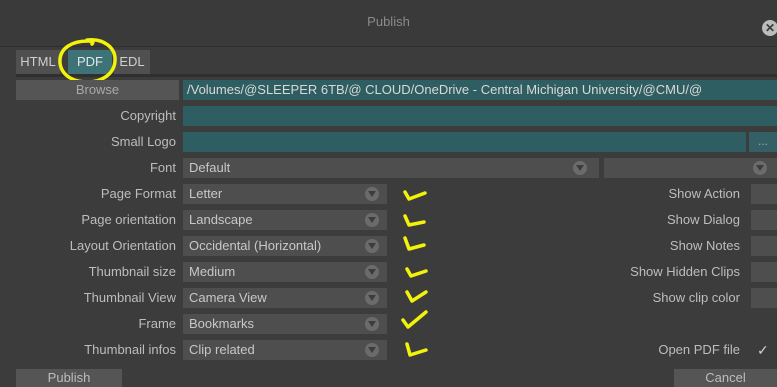 The image size is (777, 387). I want to click on show-notes-checkbox, so click(764, 246).